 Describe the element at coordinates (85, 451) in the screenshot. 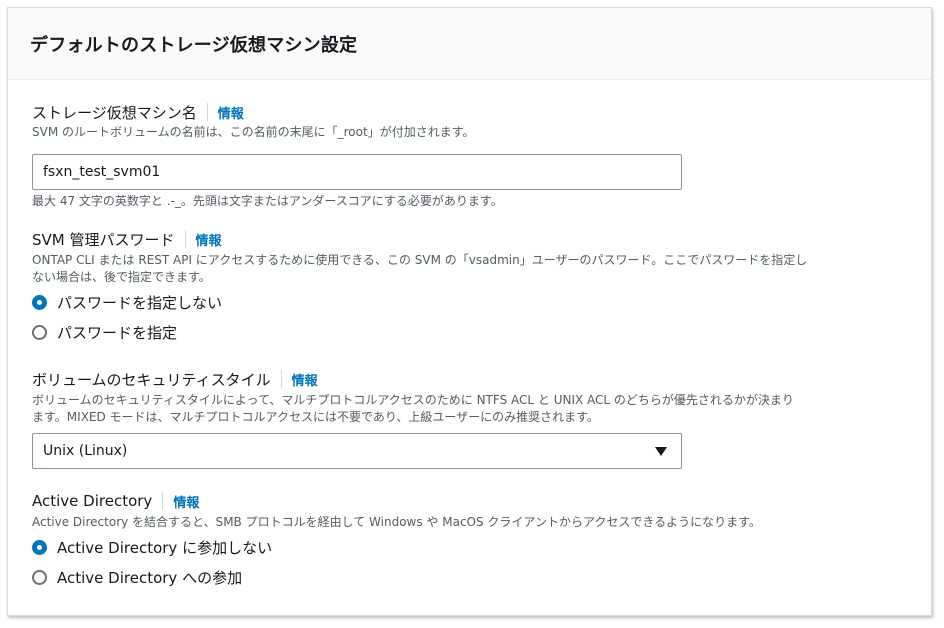

I see `security-style-selected-value: Unix (Linux)` at that location.